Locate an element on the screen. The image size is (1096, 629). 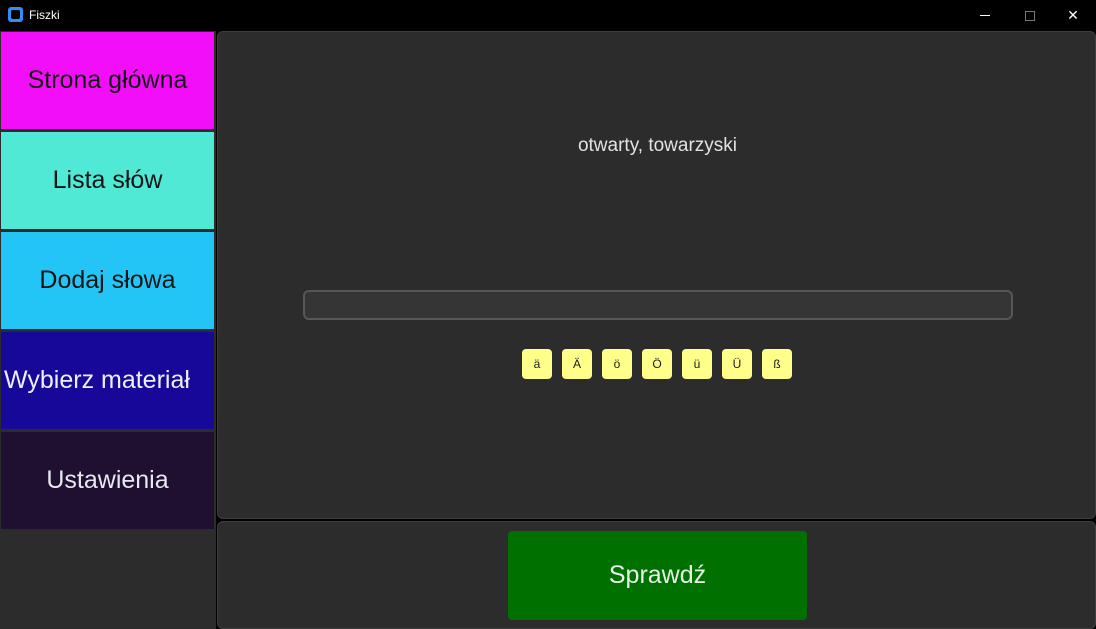
answer-input is located at coordinates (658, 305).